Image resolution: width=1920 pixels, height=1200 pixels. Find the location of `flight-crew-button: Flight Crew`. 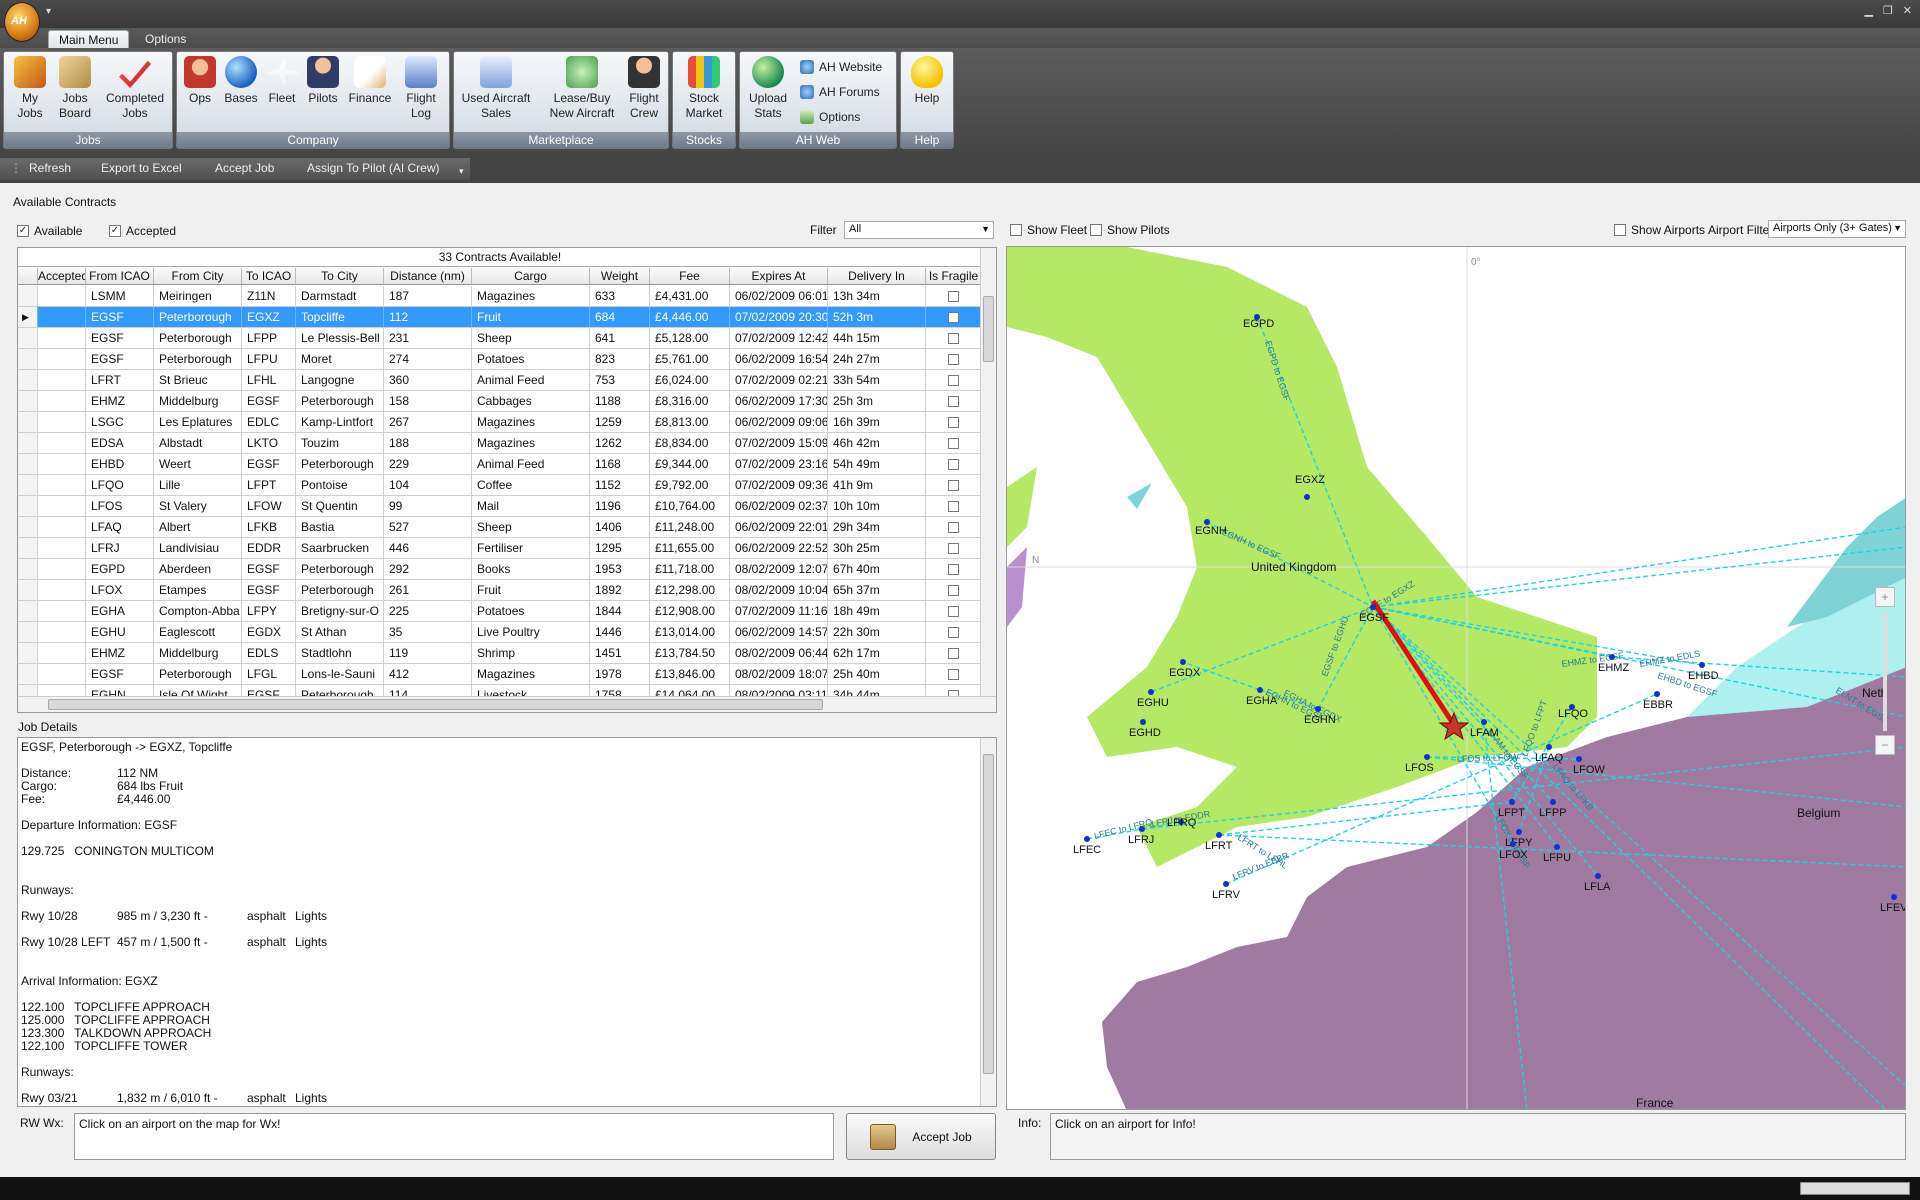

flight-crew-button: Flight Crew is located at coordinates (644, 88).